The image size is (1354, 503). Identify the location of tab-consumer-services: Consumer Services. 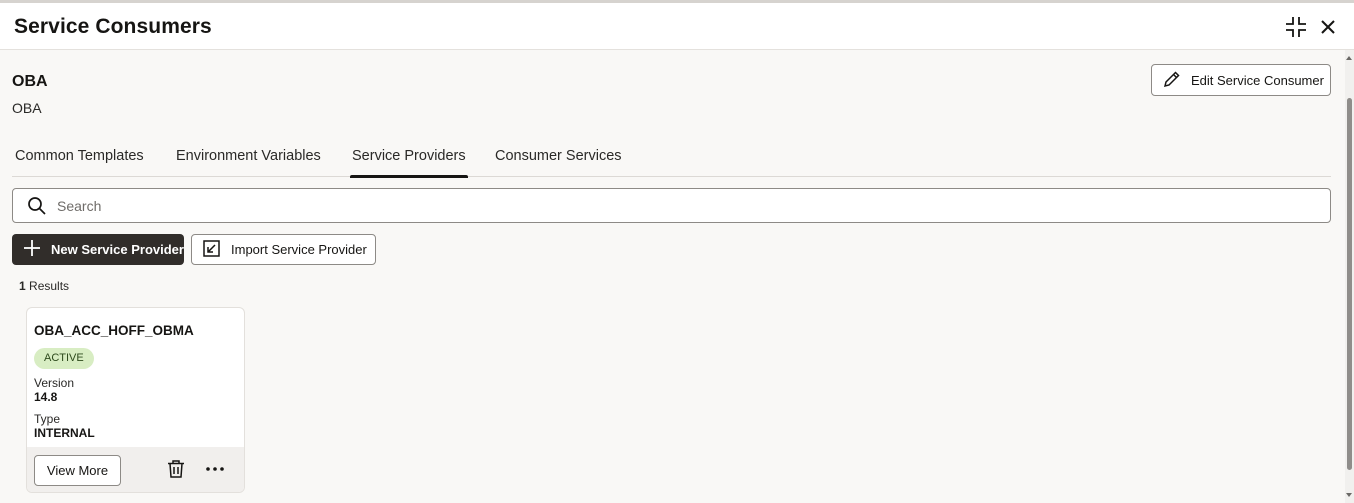
(558, 158).